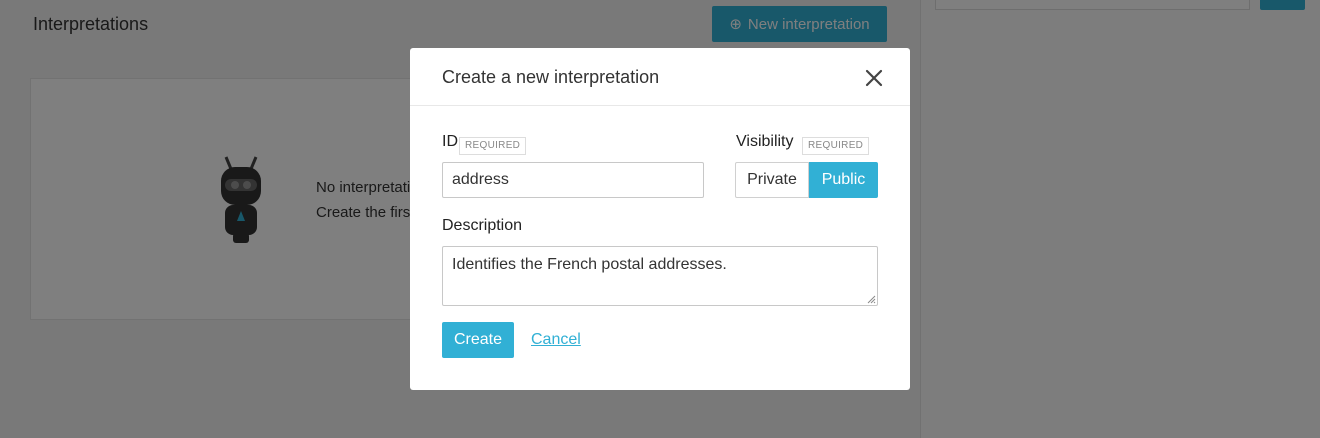 The image size is (1320, 438). Describe the element at coordinates (493, 146) in the screenshot. I see `id-required-badge: REQUIRED` at that location.